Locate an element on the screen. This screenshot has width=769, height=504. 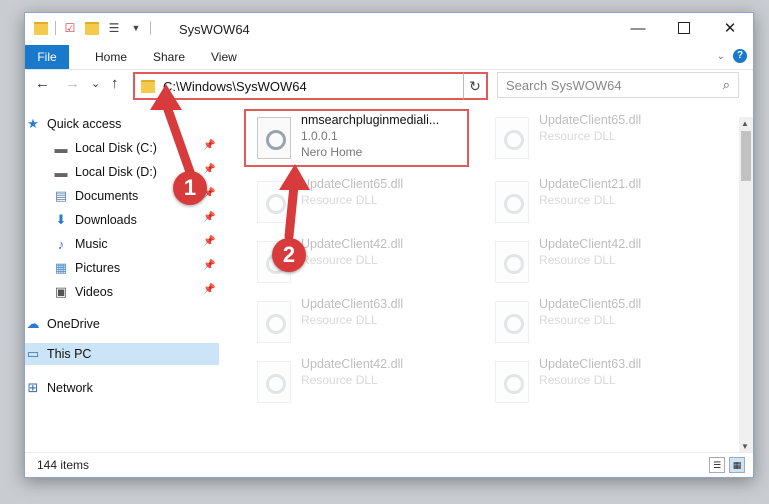
forward-button: → is located at coordinates (72, 83).